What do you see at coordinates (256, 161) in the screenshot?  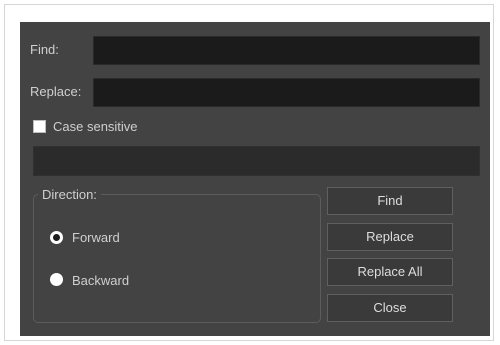 I see `status-message-field` at bounding box center [256, 161].